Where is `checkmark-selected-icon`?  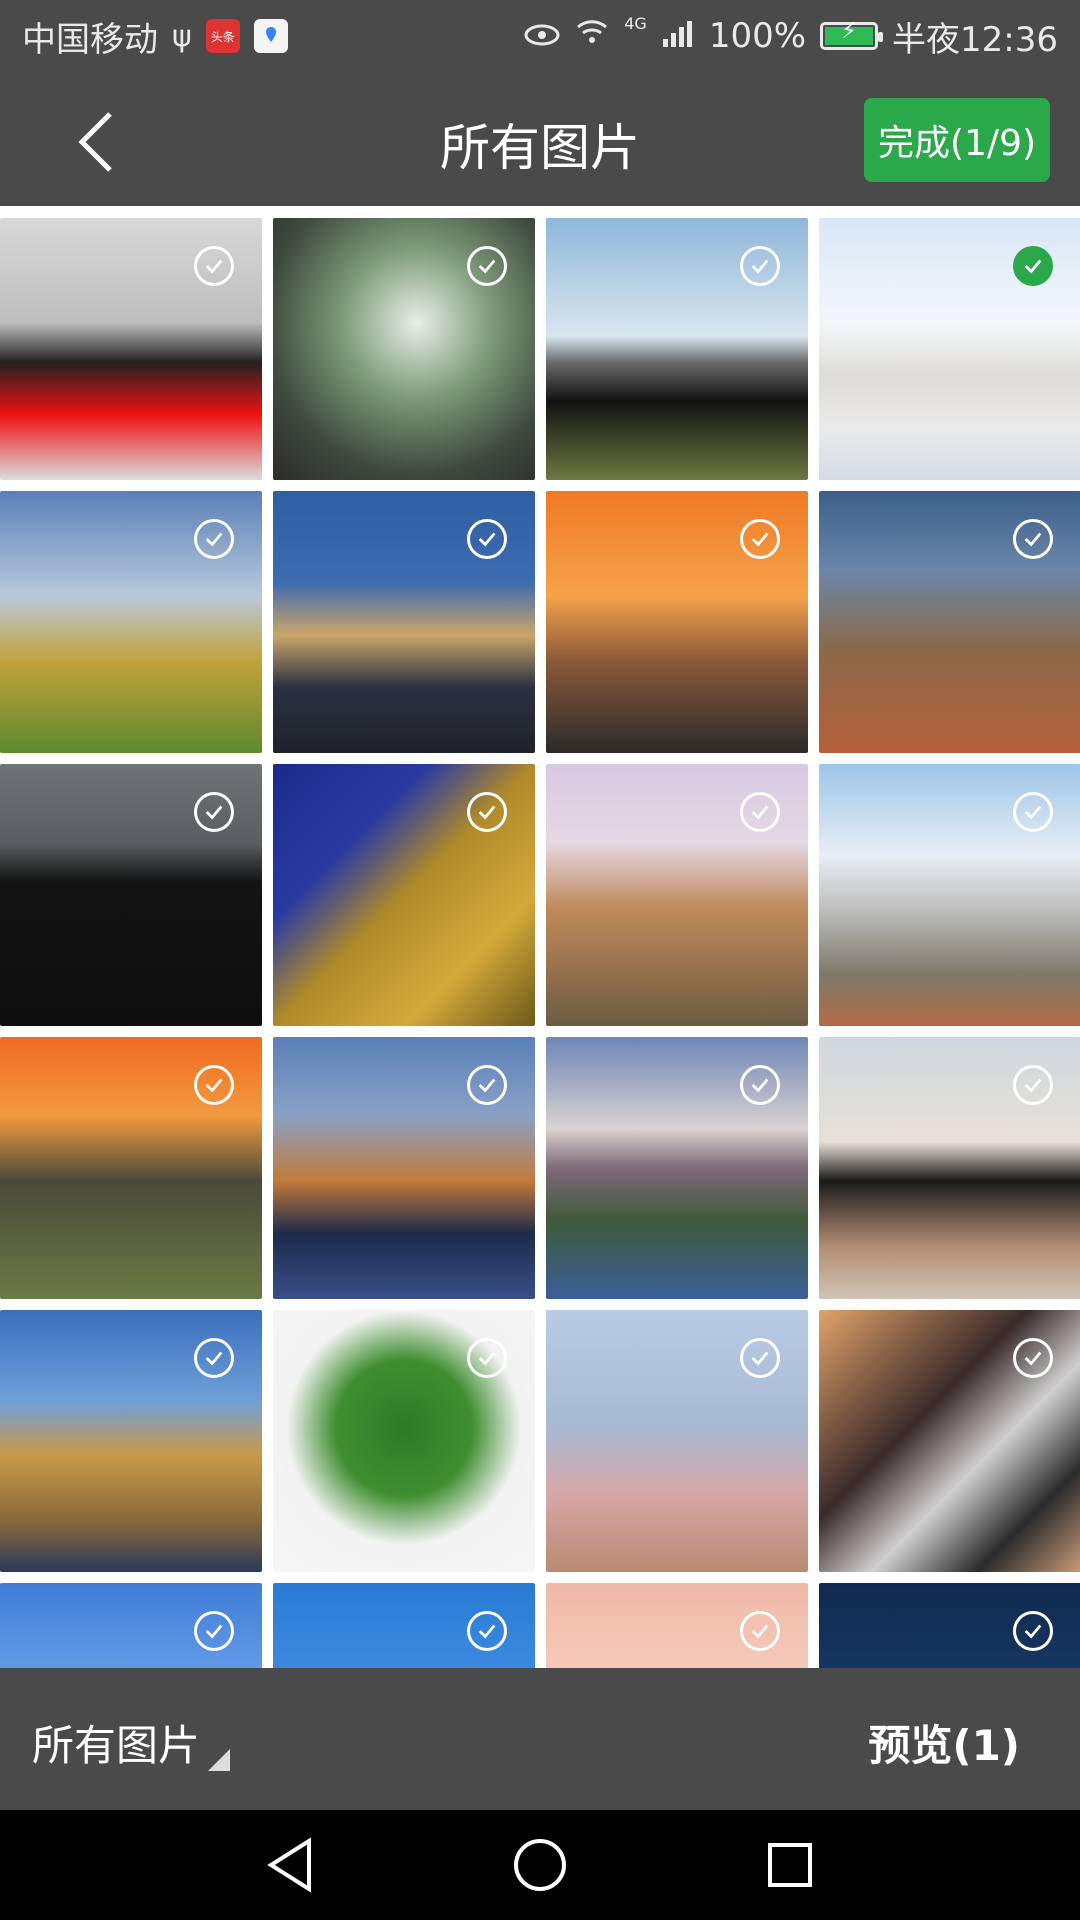
checkmark-selected-icon is located at coordinates (1033, 266).